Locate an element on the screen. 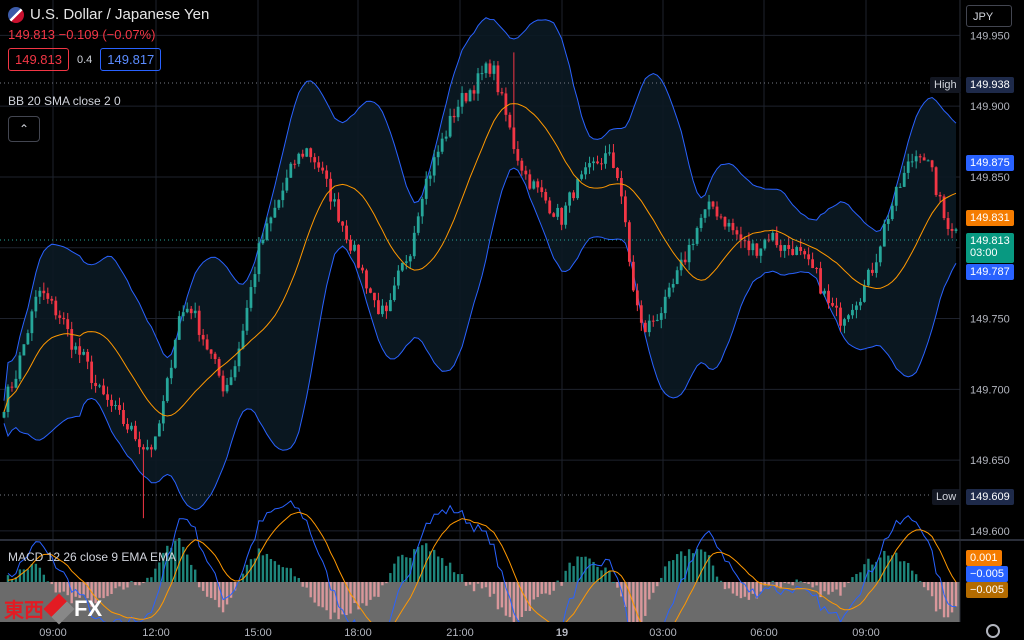 This screenshot has width=1024, height=640. time-tick-label: 18:00 is located at coordinates (358, 633).